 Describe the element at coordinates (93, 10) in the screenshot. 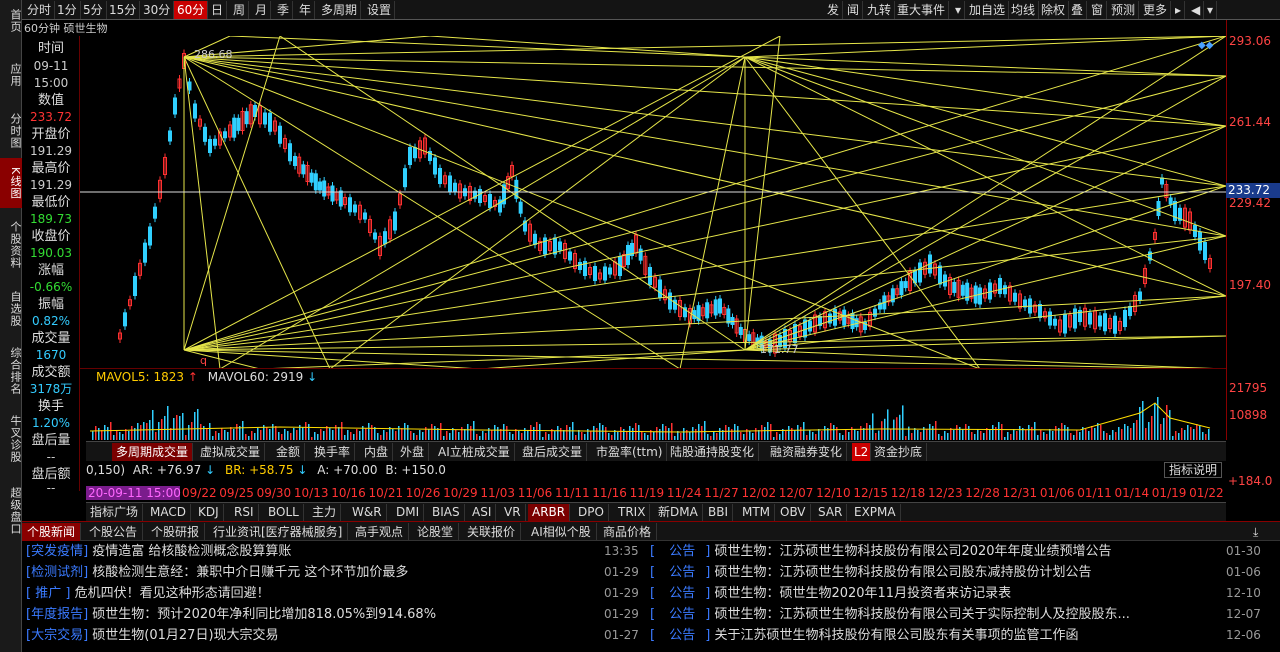

I see `period-5min: 5分` at that location.